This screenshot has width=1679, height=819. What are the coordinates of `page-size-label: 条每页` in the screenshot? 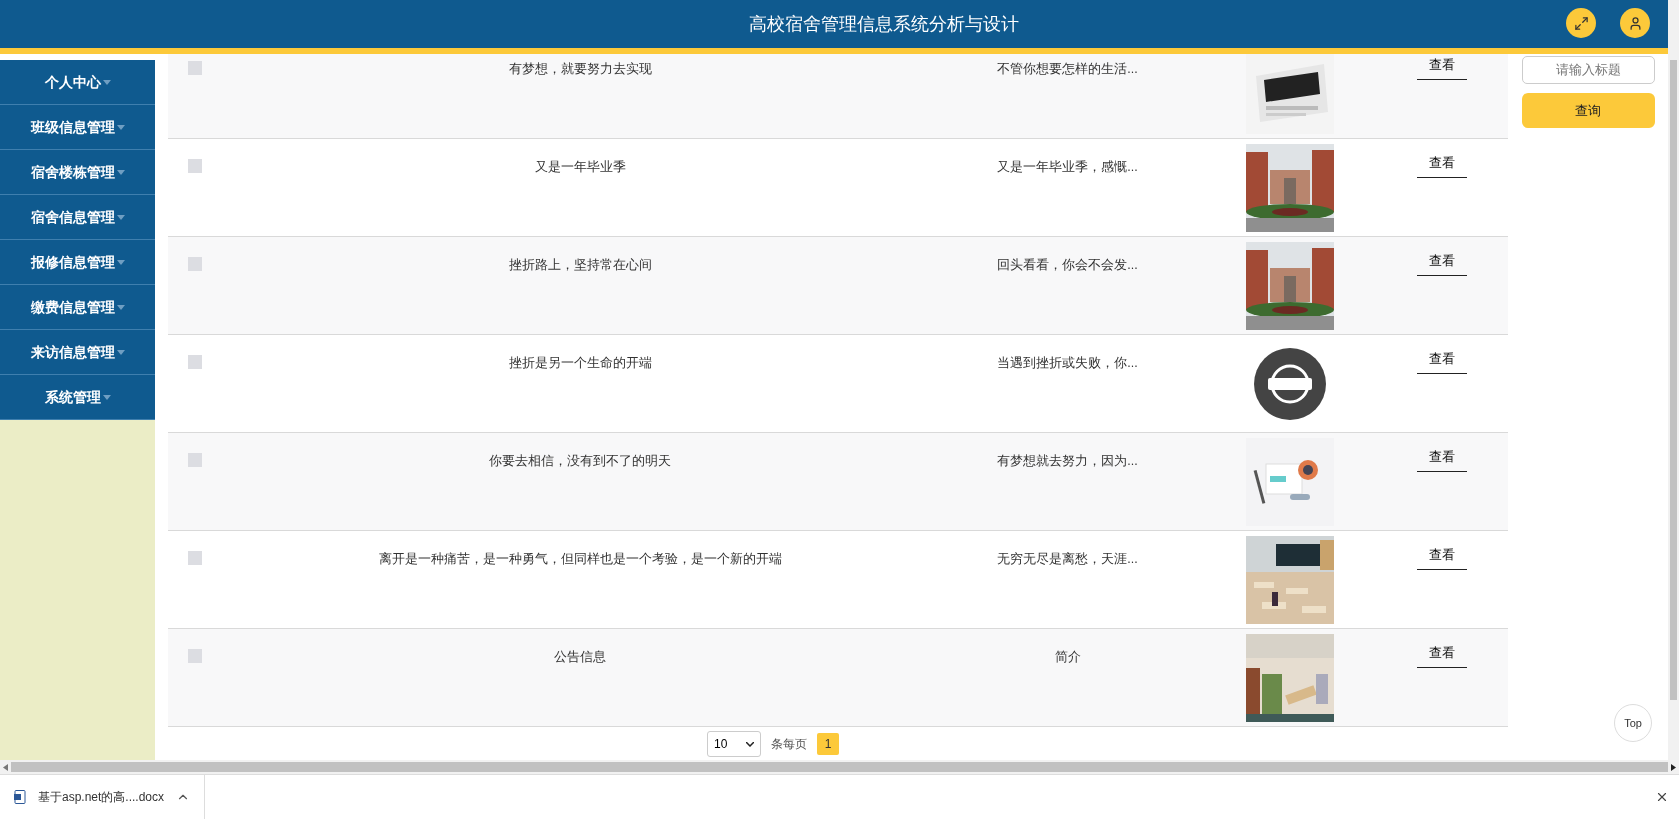 It's located at (789, 744).